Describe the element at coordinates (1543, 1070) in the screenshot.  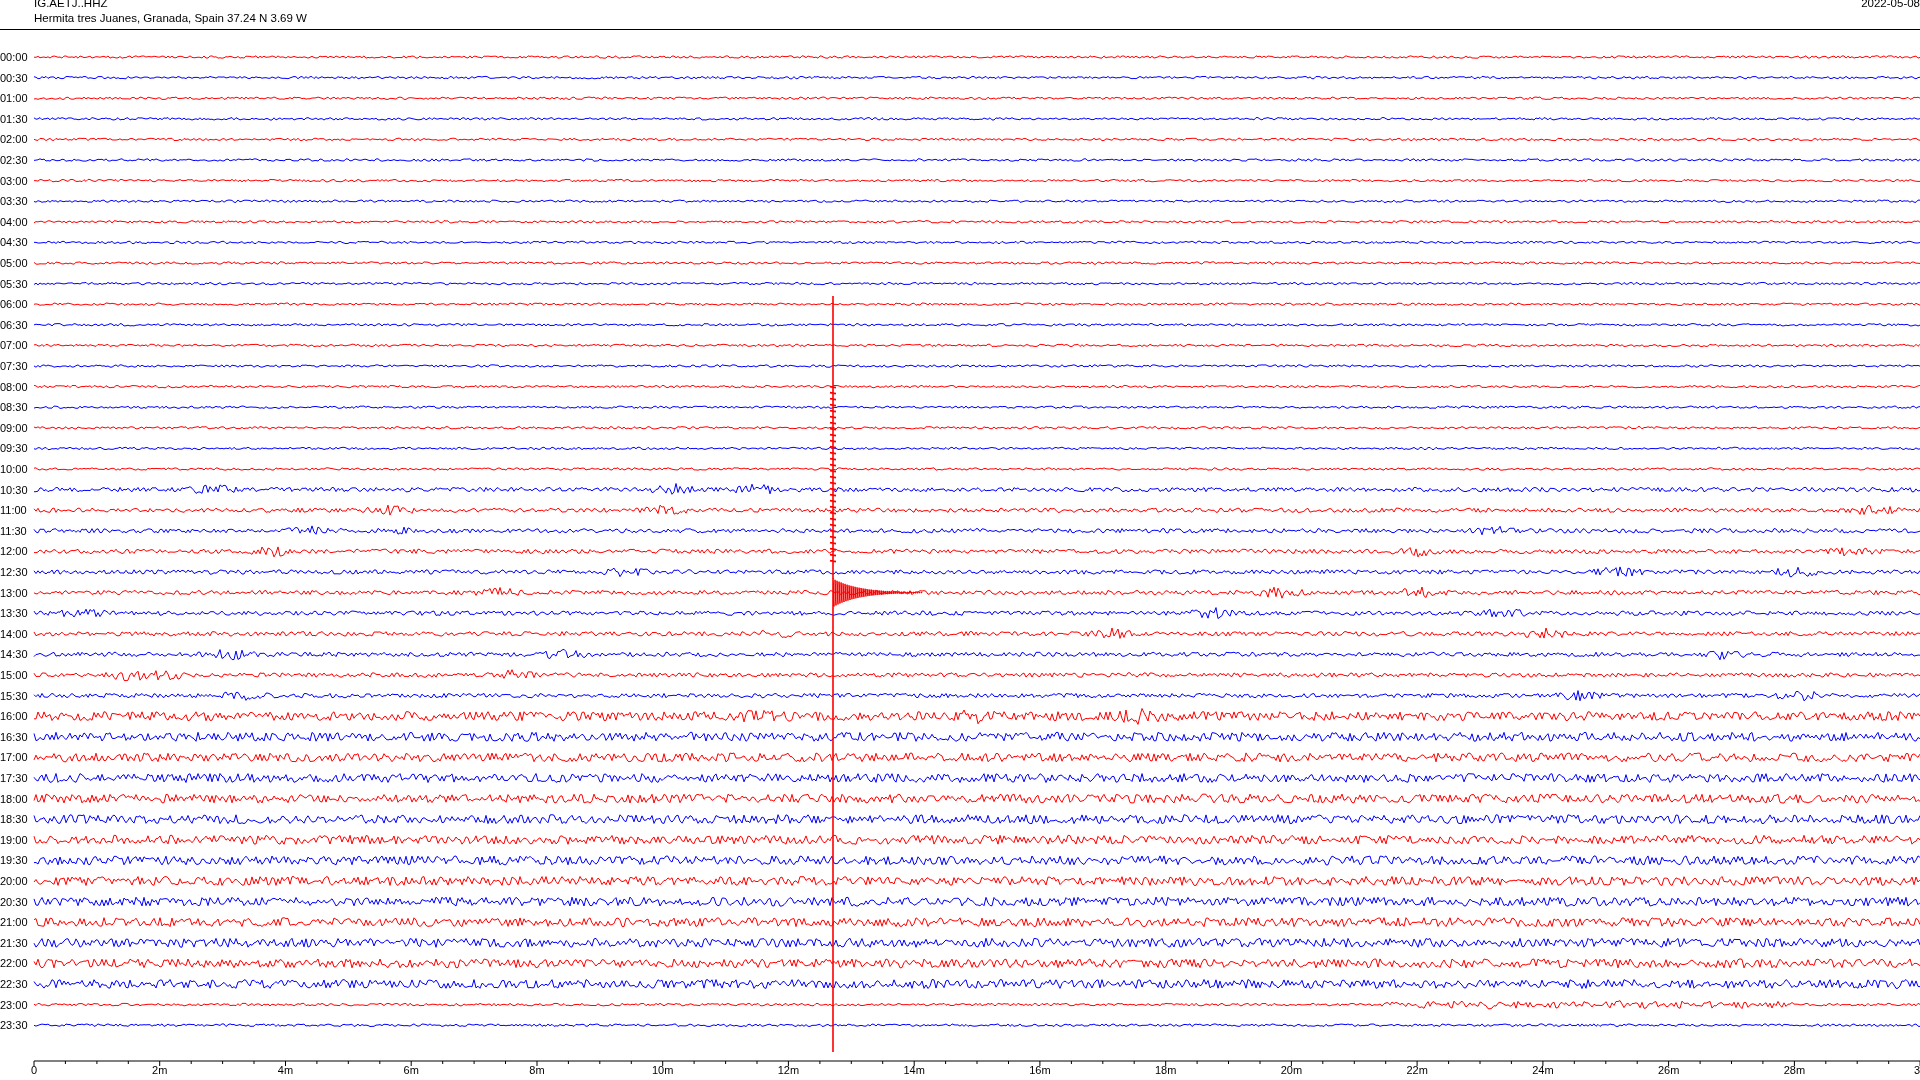
I see `axis-tick-label: 24m` at that location.